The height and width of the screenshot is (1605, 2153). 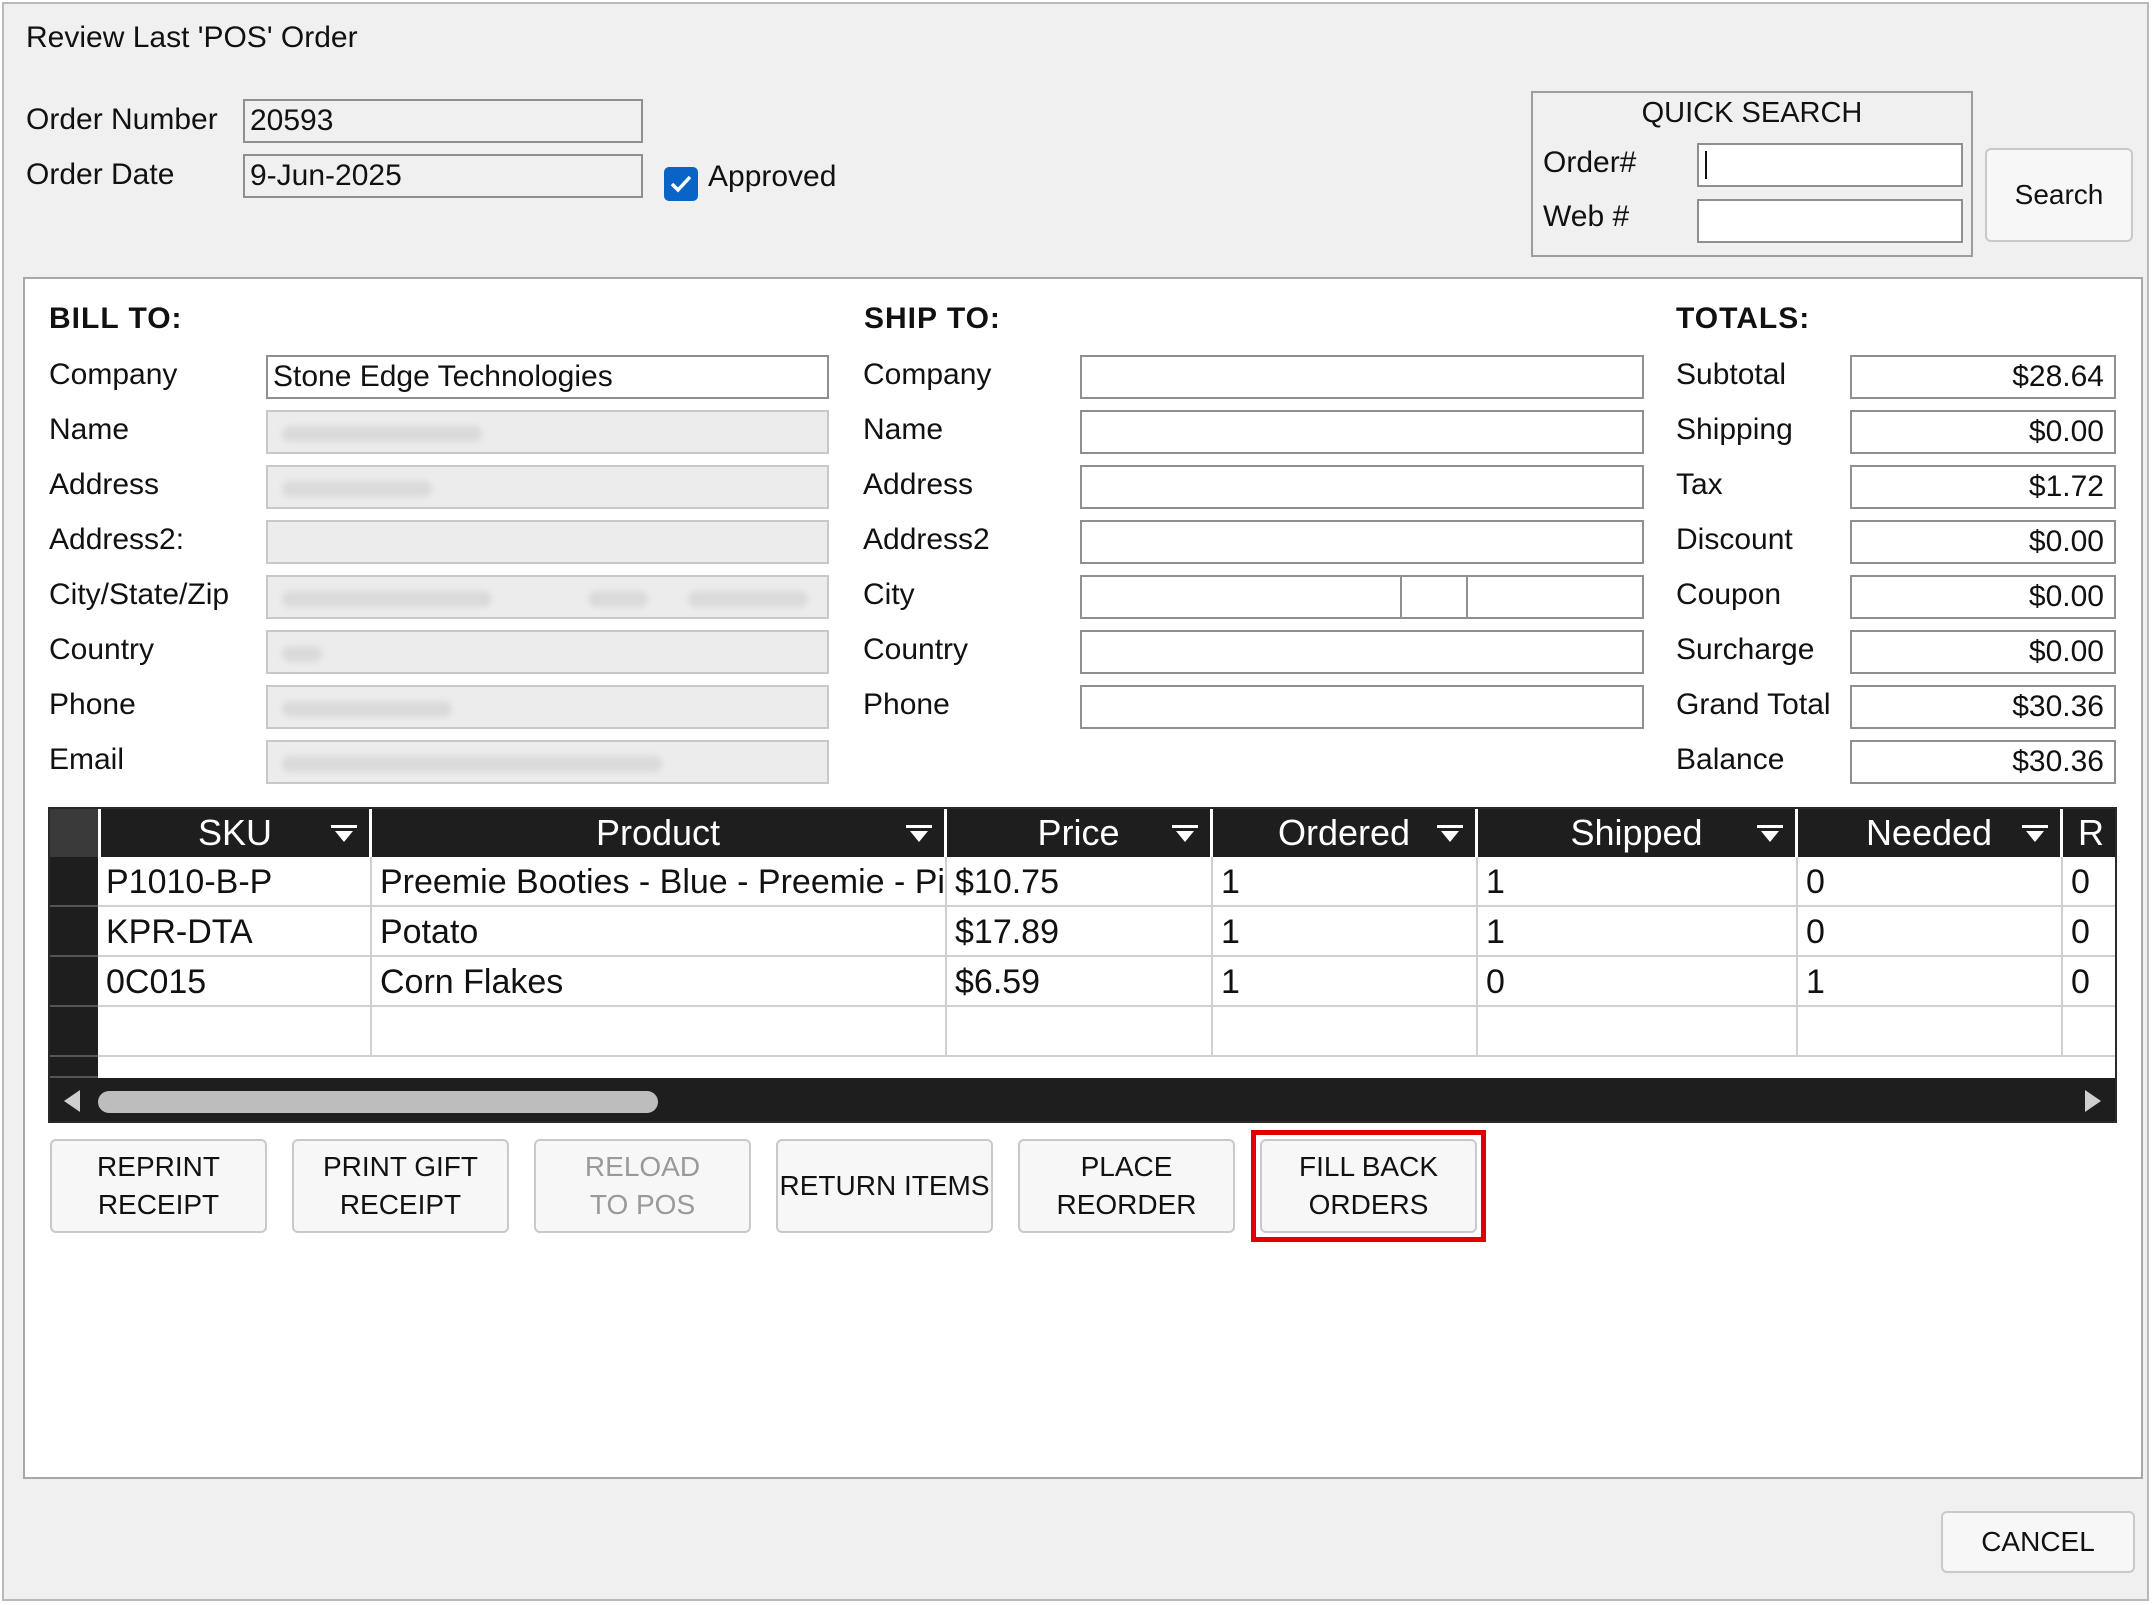 I want to click on grand-total-label: Grand Total, so click(x=1753, y=704).